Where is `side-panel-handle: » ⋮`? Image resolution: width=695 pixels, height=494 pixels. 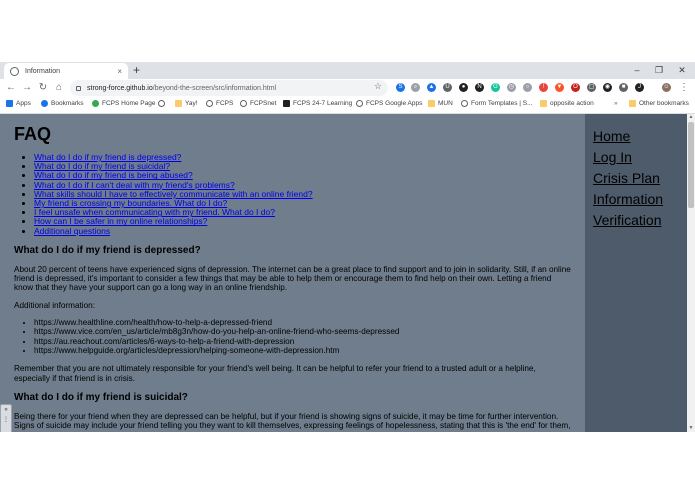
side-panel-handle: » ⋮ is located at coordinates (6, 418).